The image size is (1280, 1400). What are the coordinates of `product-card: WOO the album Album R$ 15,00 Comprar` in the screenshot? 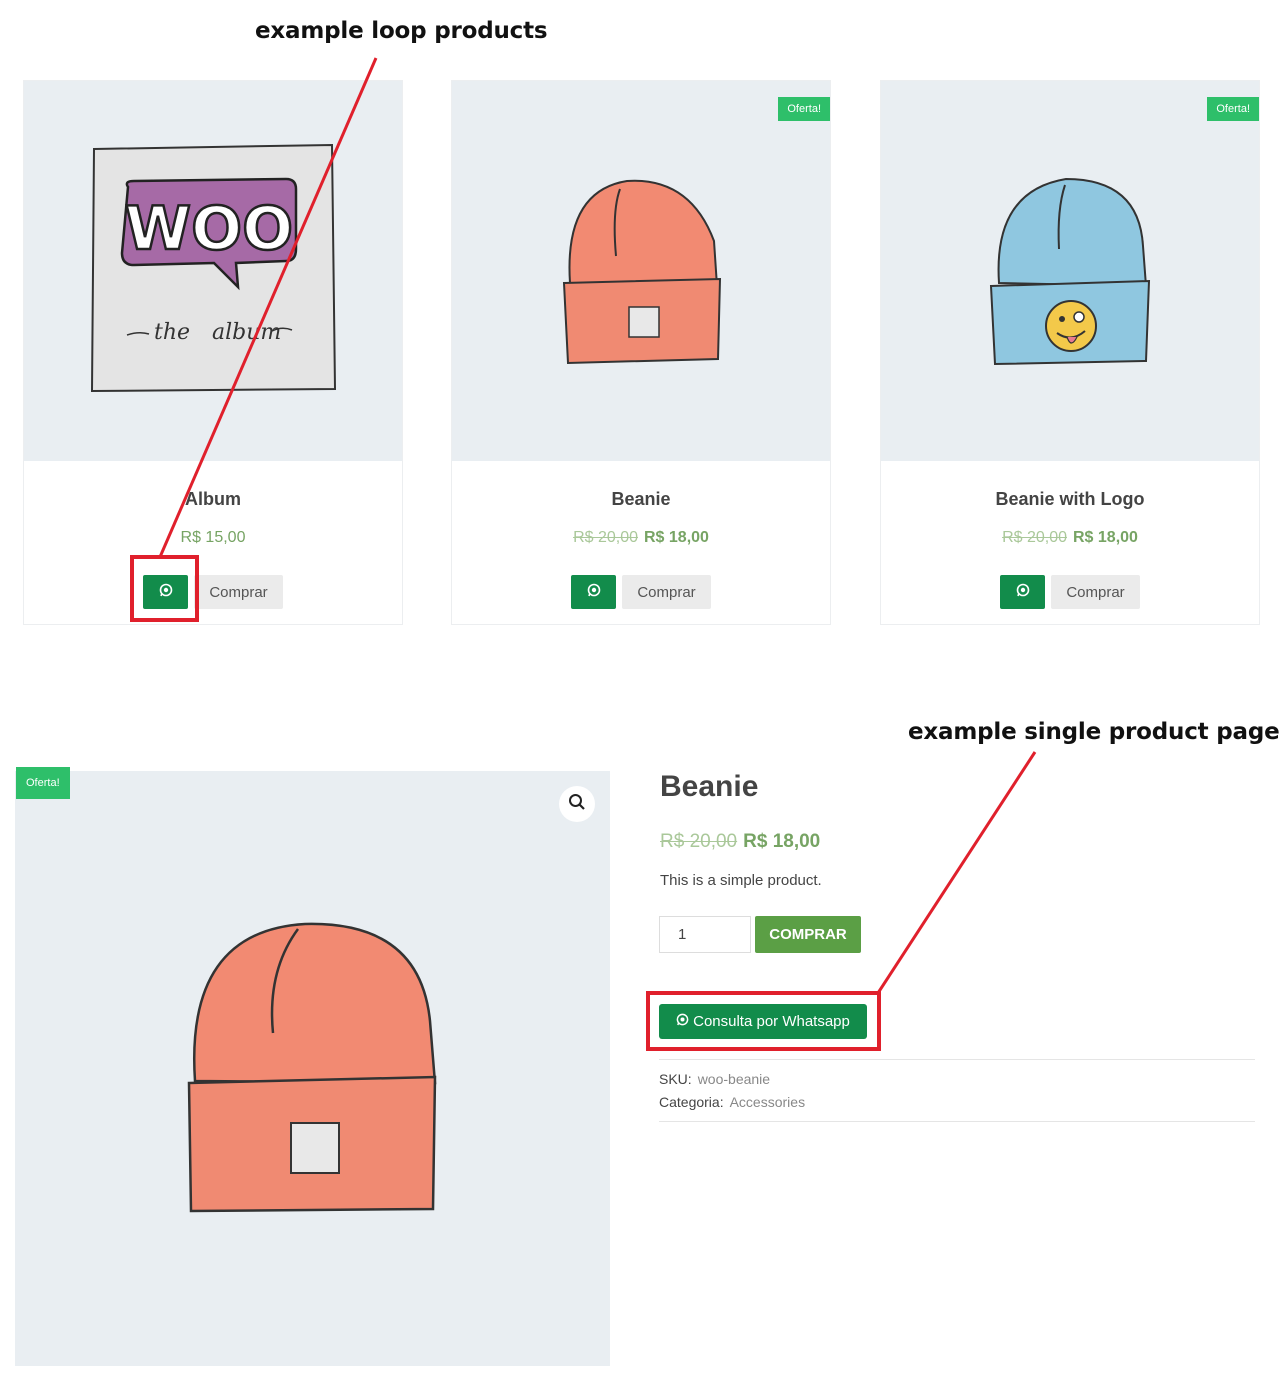 It's located at (213, 352).